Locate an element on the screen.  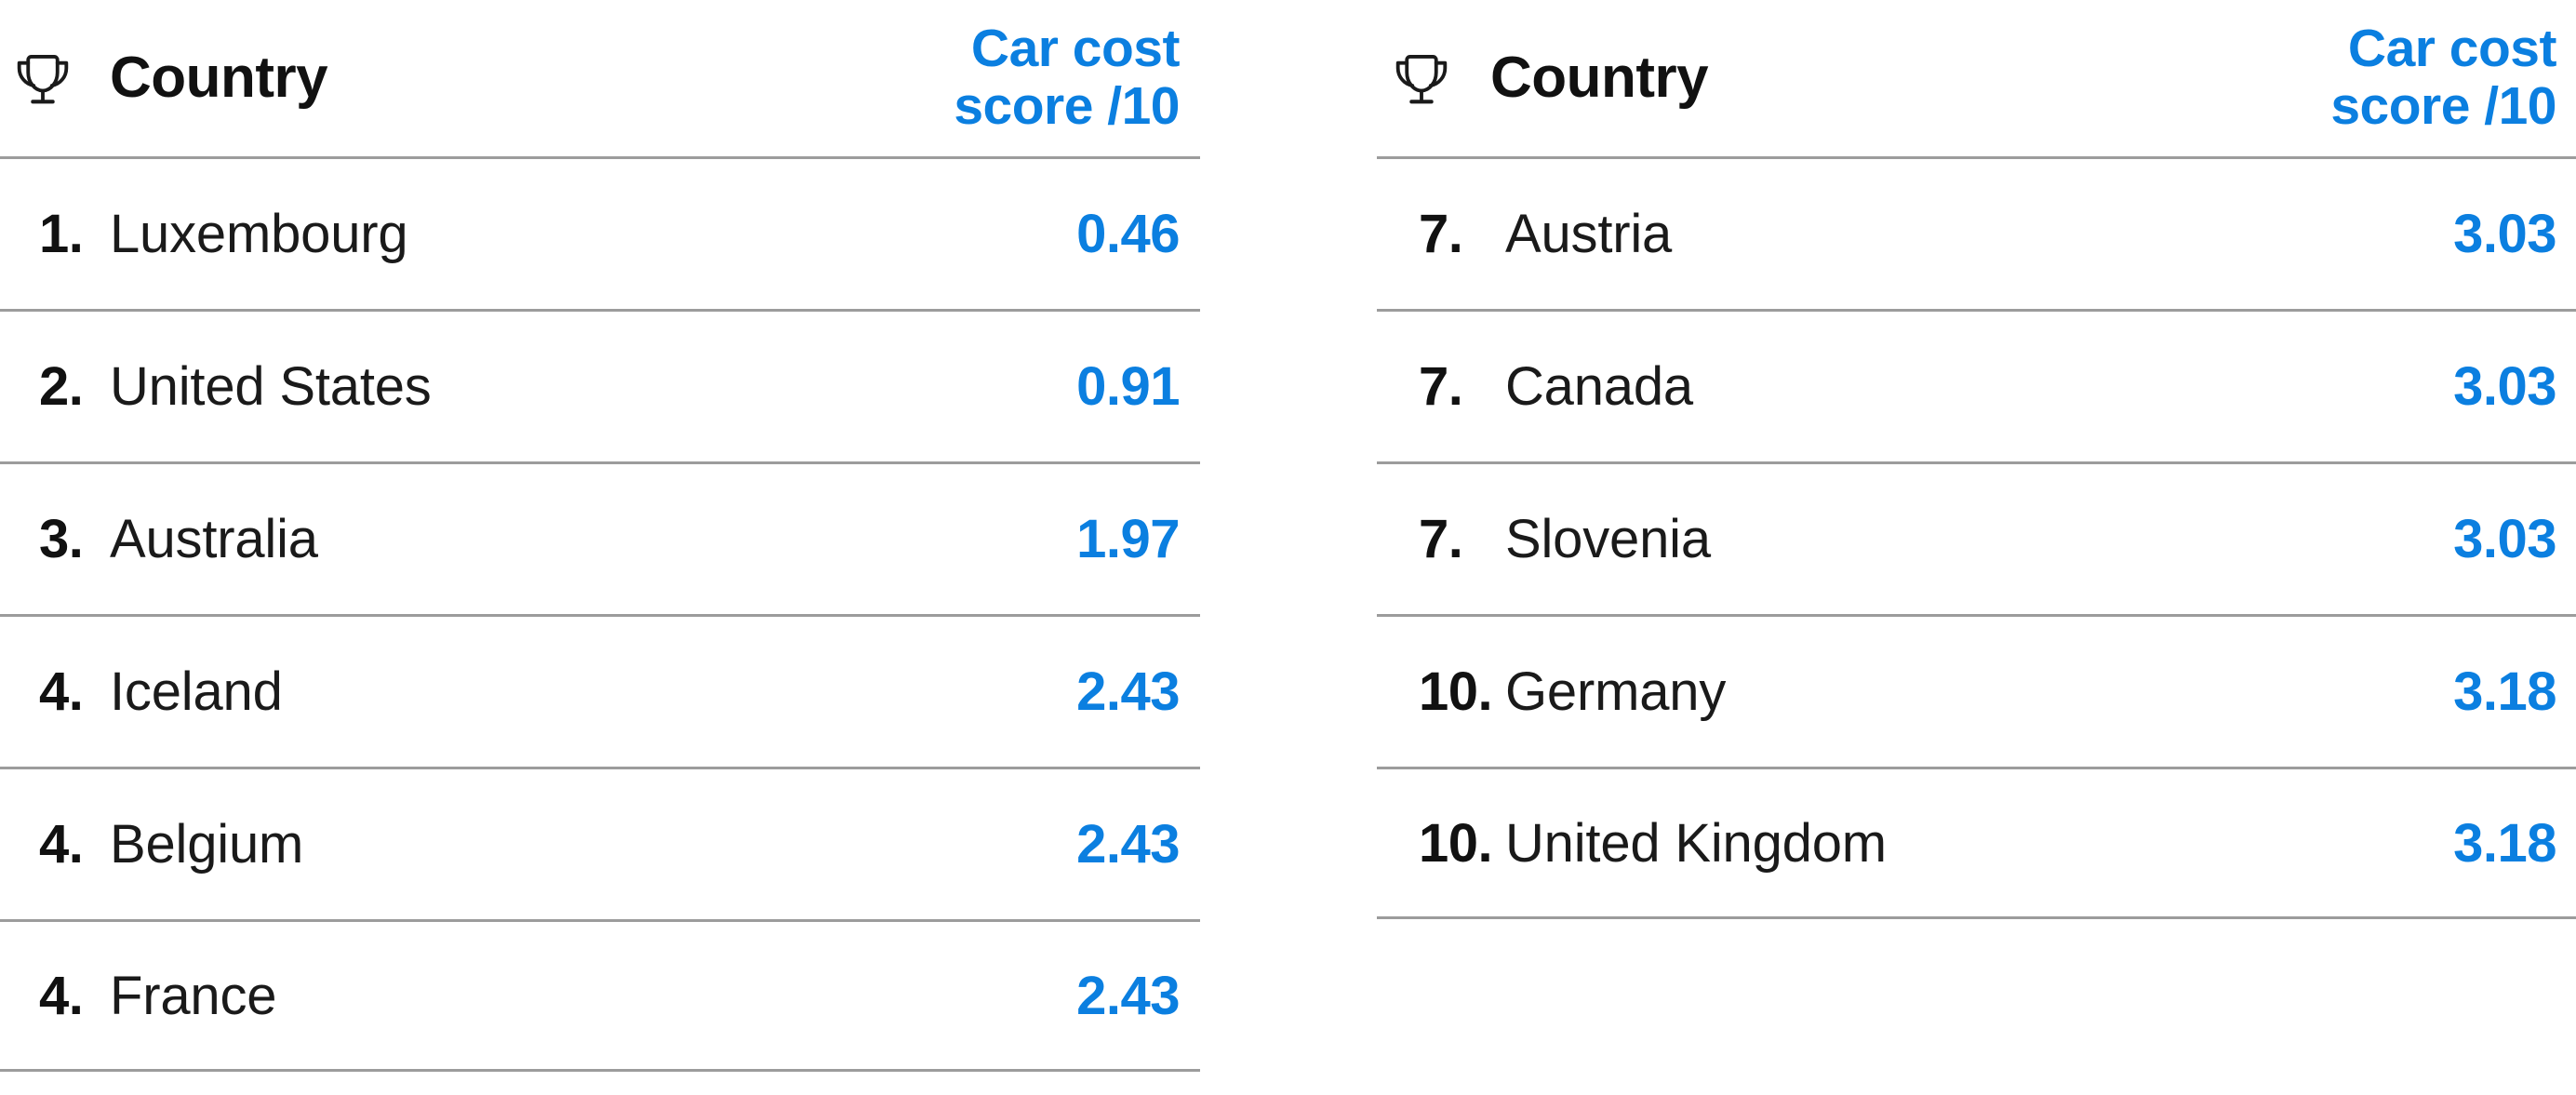
row-country: United States is located at coordinates (271, 386).